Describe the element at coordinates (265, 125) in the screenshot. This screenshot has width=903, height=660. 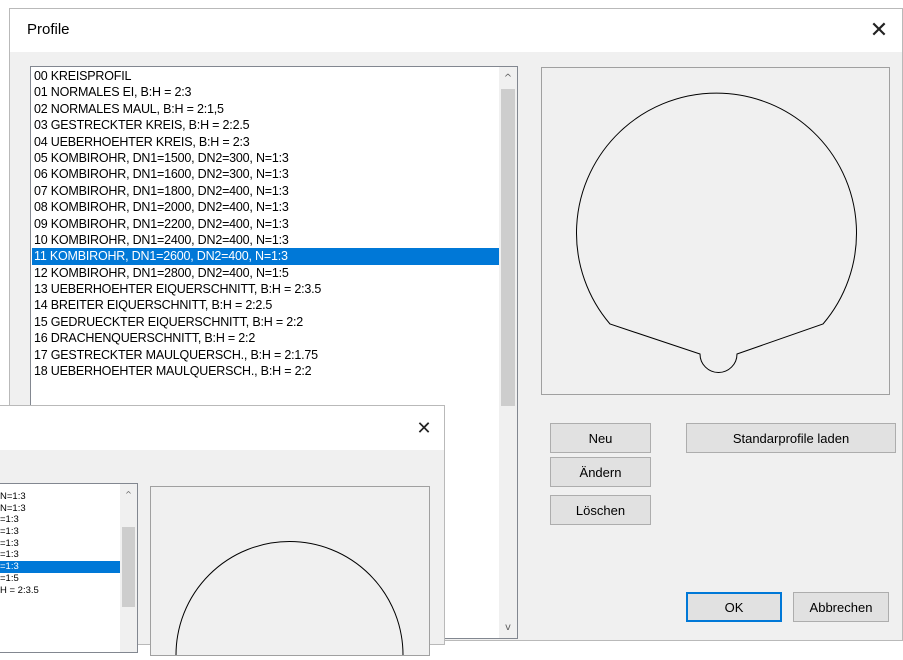
I see `list-item: 03 GESTRECKTER KREIS, B:H = 2:2.5` at that location.